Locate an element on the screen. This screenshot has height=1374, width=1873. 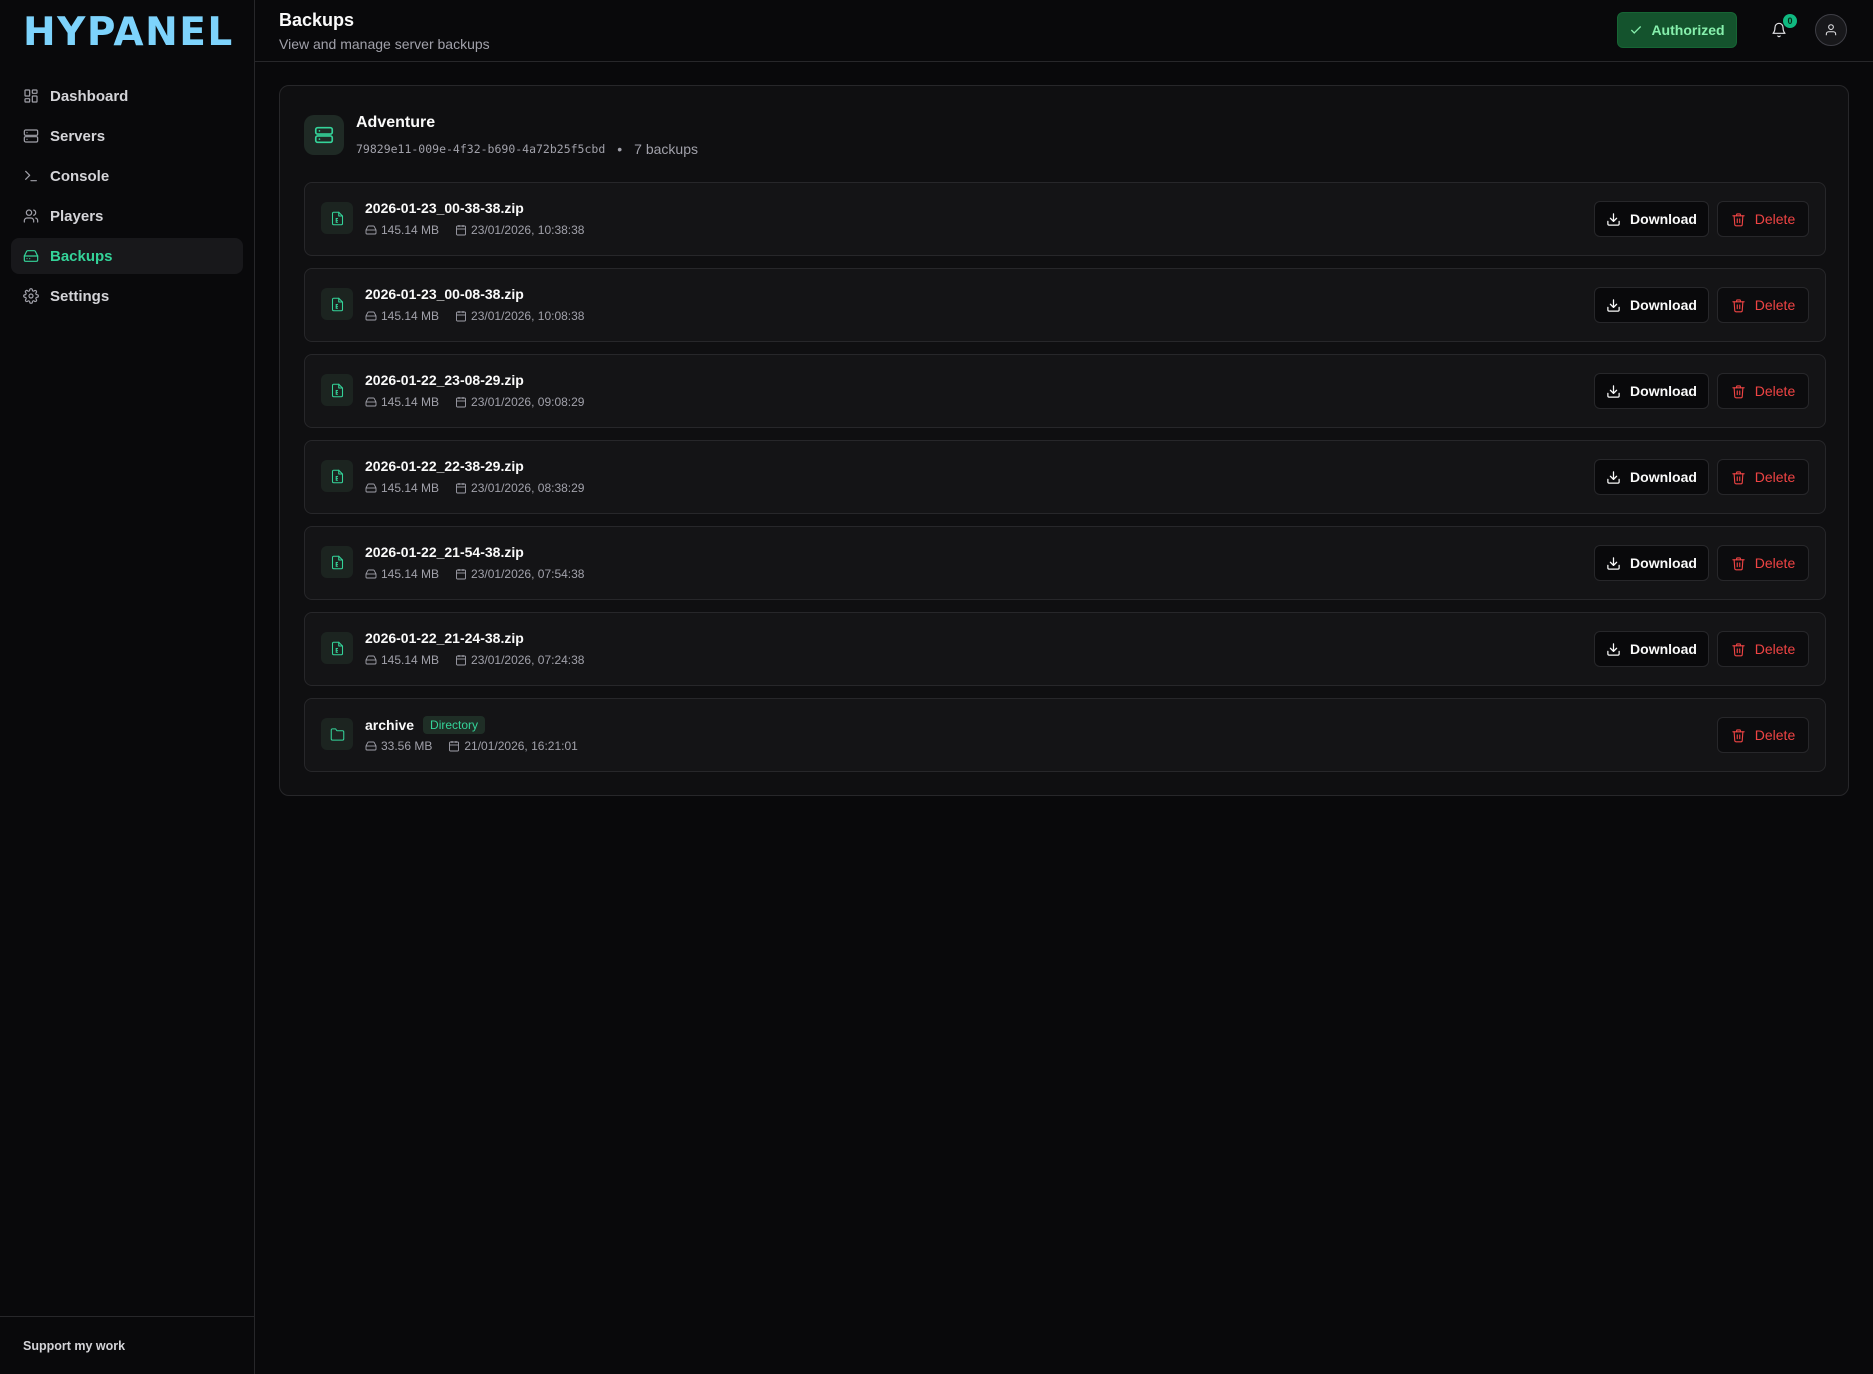
backup-name-wrap: 2026-01-22_21-24-38.zip is located at coordinates (444, 638).